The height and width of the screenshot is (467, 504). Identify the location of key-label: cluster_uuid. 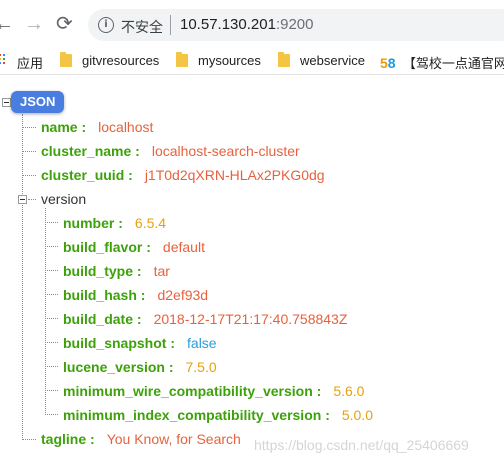
(83, 175).